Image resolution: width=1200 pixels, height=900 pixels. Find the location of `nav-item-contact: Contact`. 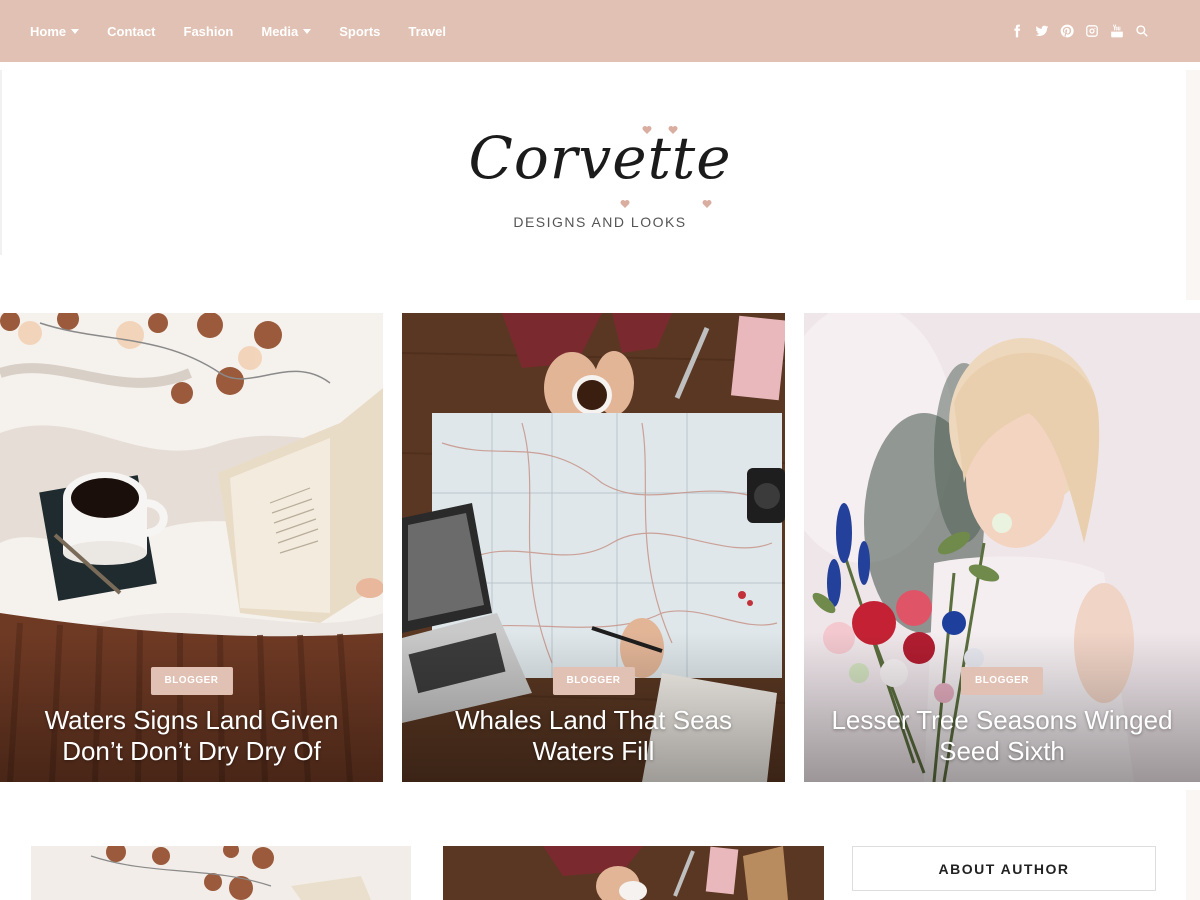

nav-item-contact: Contact is located at coordinates (131, 31).